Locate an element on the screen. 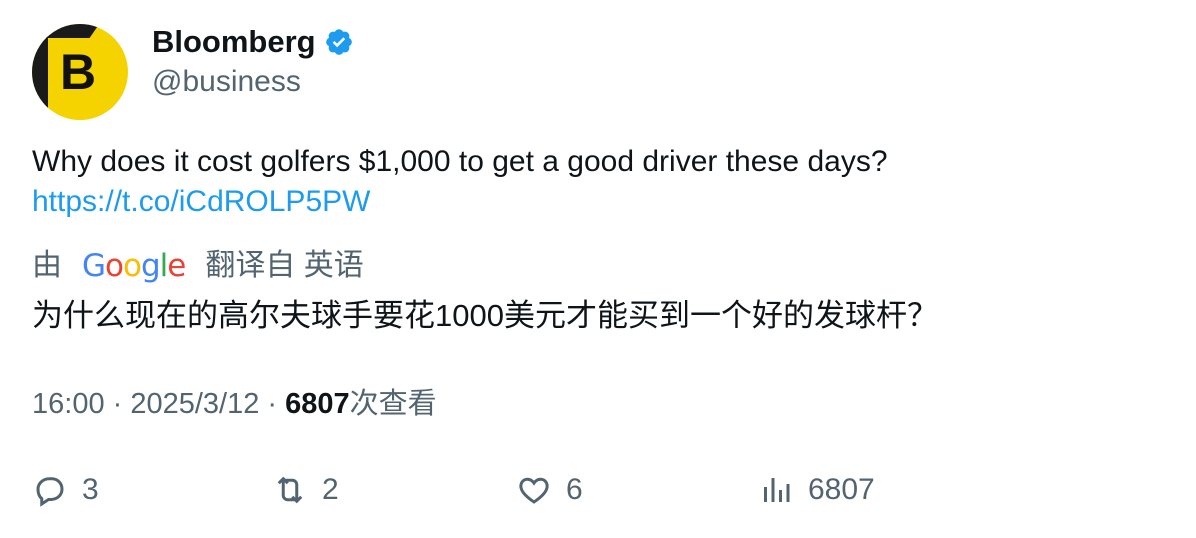 The width and height of the screenshot is (1196, 538). retweet-count: 2 is located at coordinates (330, 489).